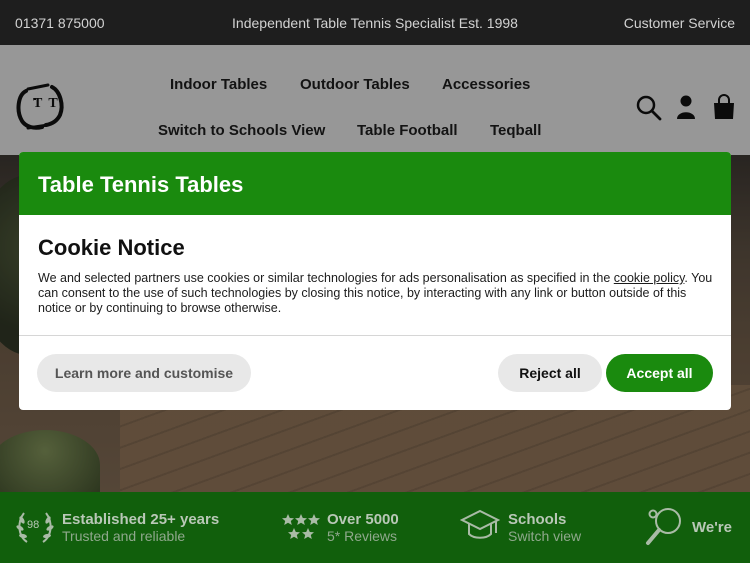  I want to click on feature-were: We're, so click(695, 527).